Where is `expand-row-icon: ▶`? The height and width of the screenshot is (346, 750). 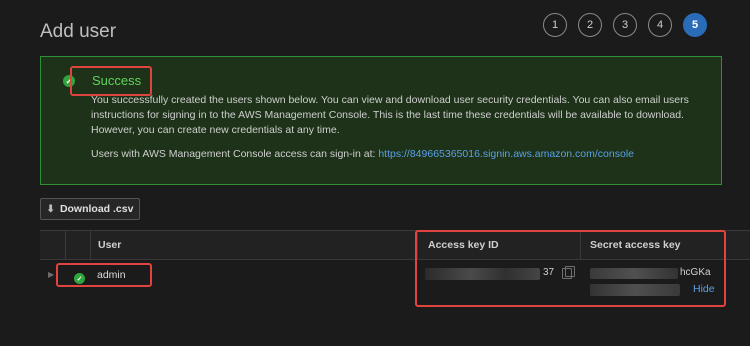
expand-row-icon: ▶ is located at coordinates (51, 274).